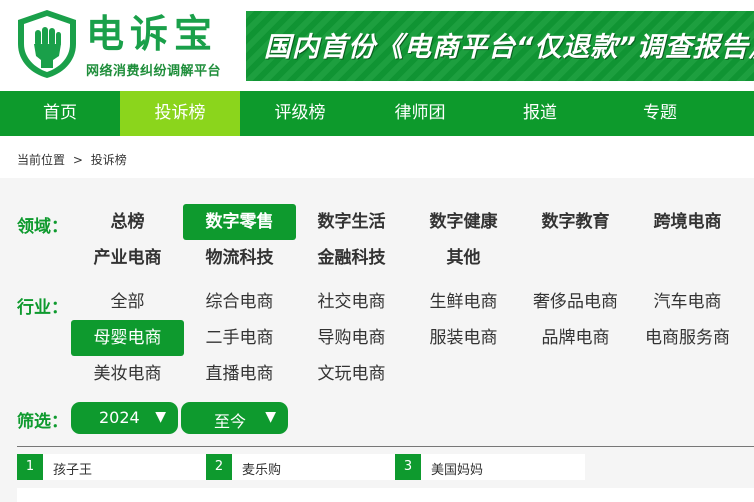 The width and height of the screenshot is (754, 502). What do you see at coordinates (42, 308) in the screenshot?
I see `industry-label: 行业：` at bounding box center [42, 308].